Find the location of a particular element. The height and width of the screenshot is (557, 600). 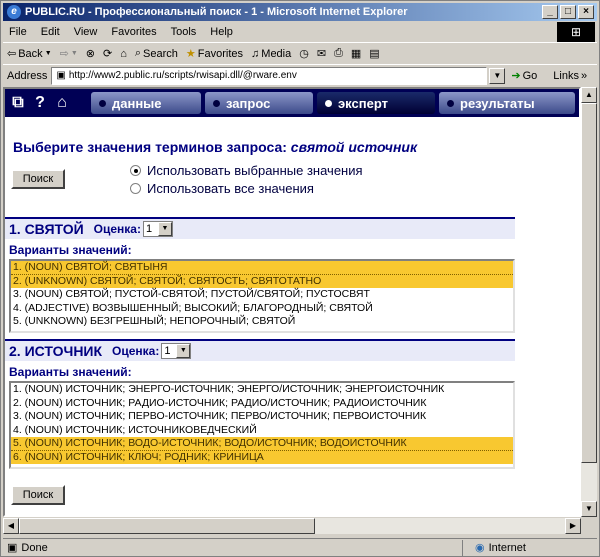

search-button: ⌕ Search is located at coordinates (156, 53).